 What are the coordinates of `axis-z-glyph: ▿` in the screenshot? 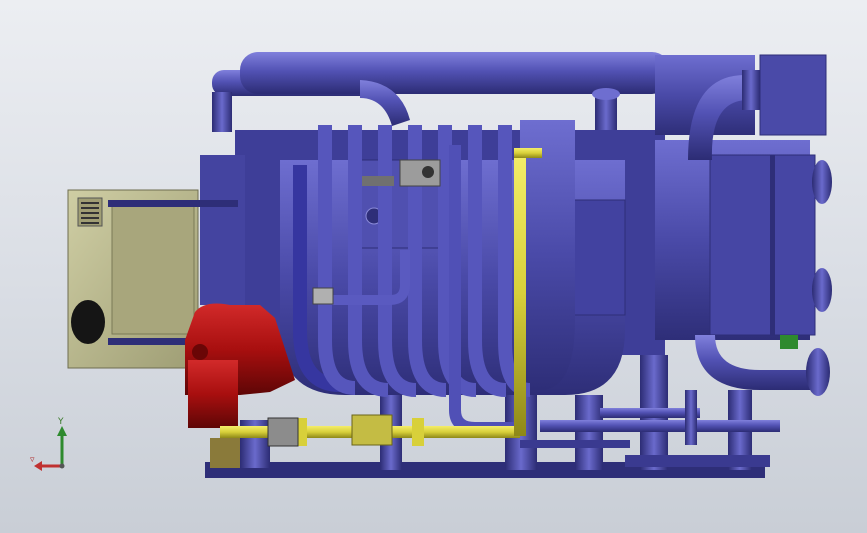 It's located at (32, 460).